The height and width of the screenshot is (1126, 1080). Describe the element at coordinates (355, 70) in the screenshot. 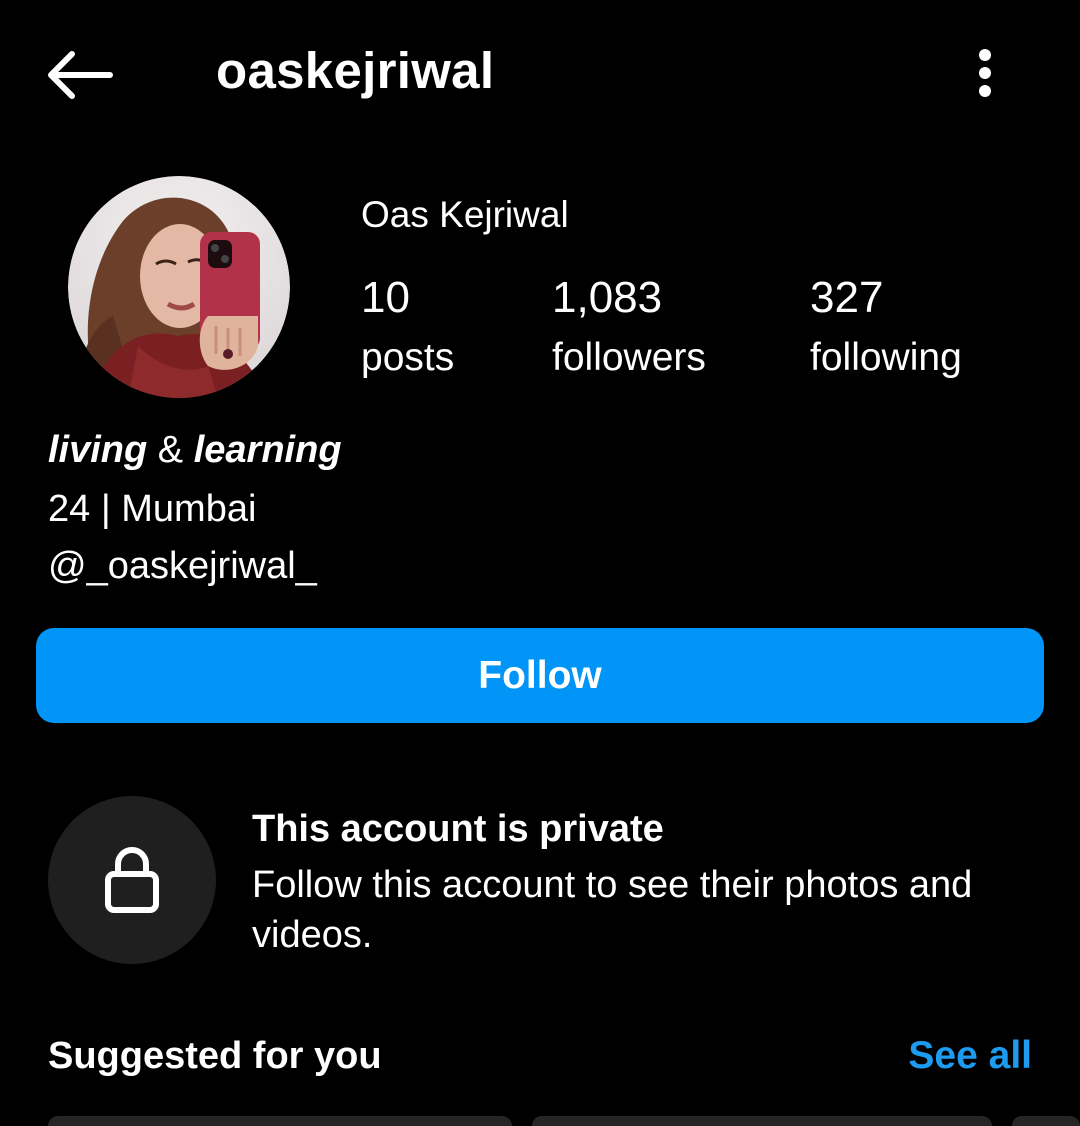

I see `profile-username: oaskejriwal` at that location.